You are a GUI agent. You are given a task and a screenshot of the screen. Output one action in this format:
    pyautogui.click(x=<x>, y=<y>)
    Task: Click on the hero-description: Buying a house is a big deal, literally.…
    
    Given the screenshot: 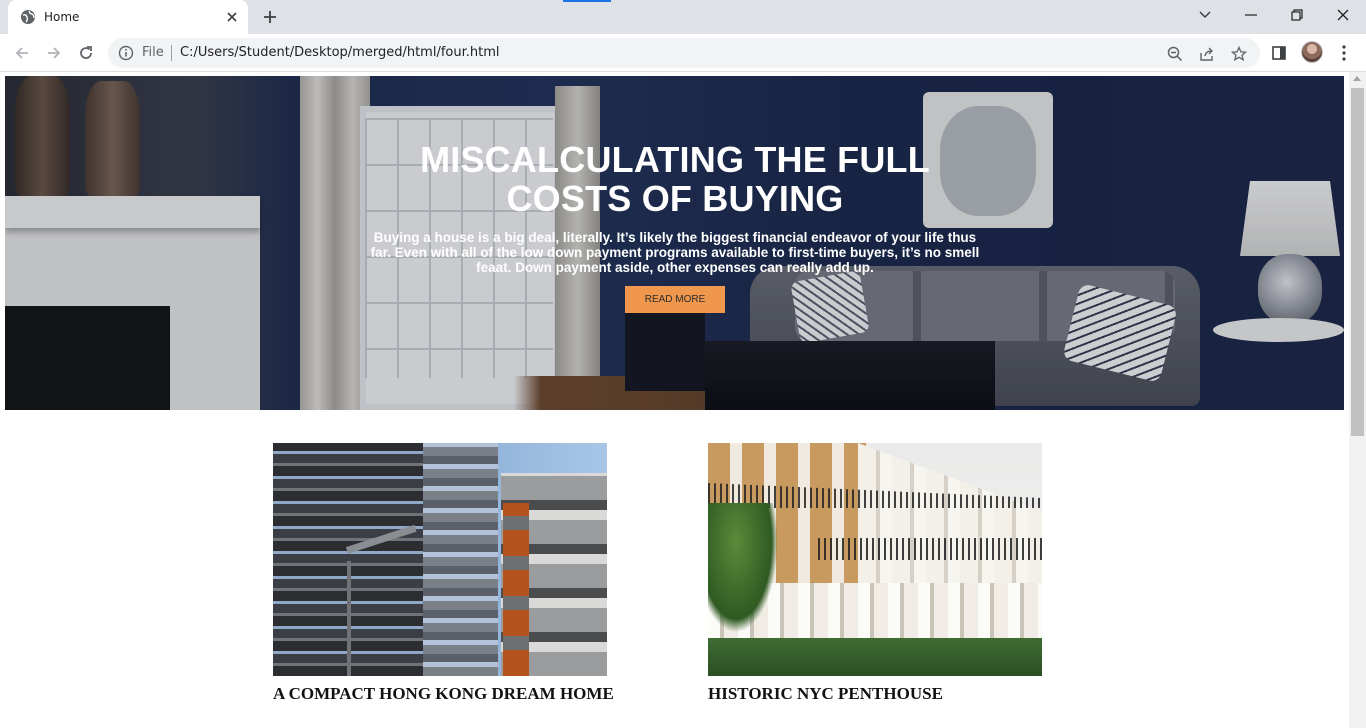 What is the action you would take?
    pyautogui.click(x=675, y=252)
    